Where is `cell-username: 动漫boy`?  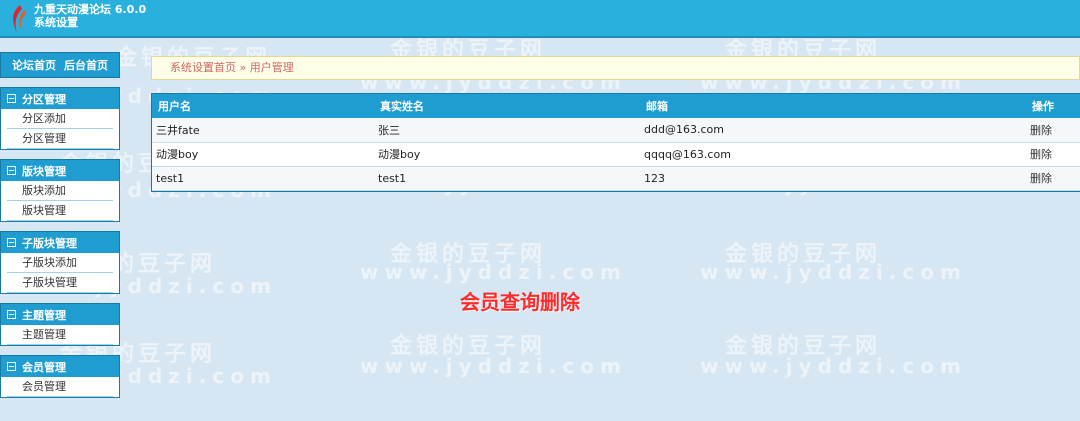 cell-username: 动漫boy is located at coordinates (263, 154).